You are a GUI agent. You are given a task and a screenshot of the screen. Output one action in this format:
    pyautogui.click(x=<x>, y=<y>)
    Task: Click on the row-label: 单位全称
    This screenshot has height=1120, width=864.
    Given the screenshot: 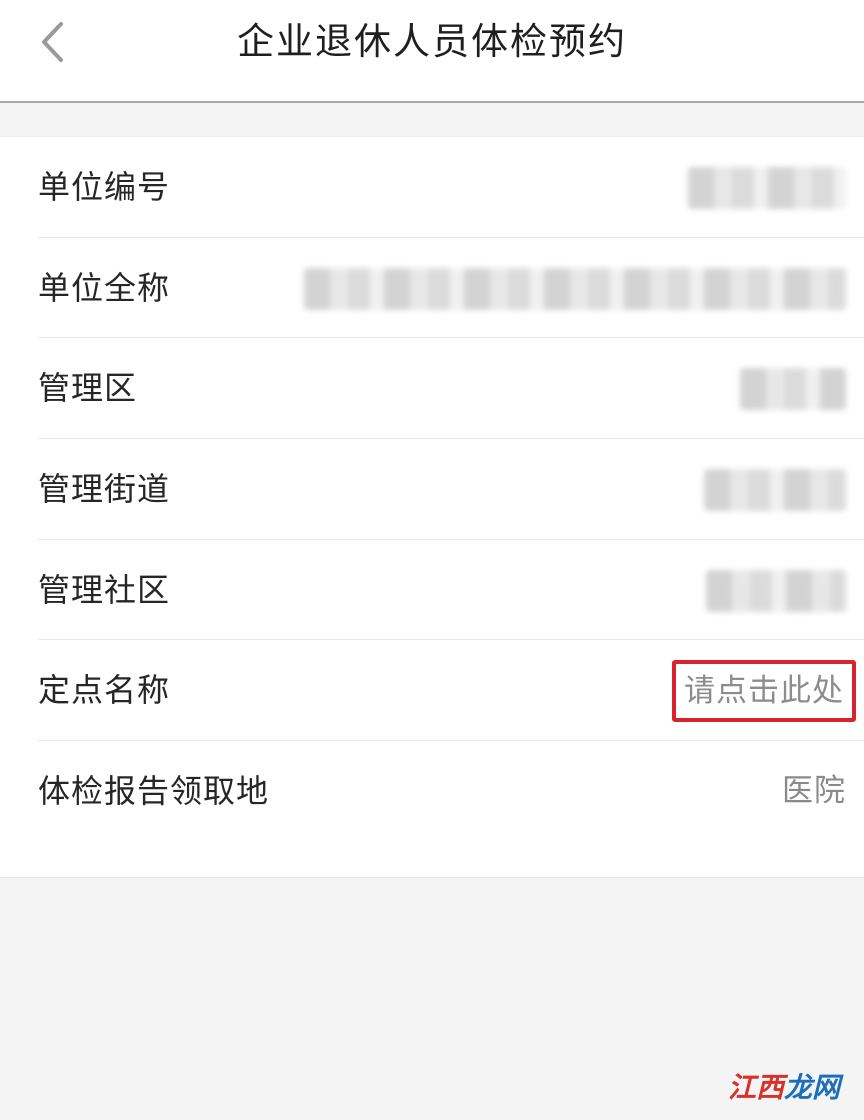 What is the action you would take?
    pyautogui.click(x=104, y=287)
    